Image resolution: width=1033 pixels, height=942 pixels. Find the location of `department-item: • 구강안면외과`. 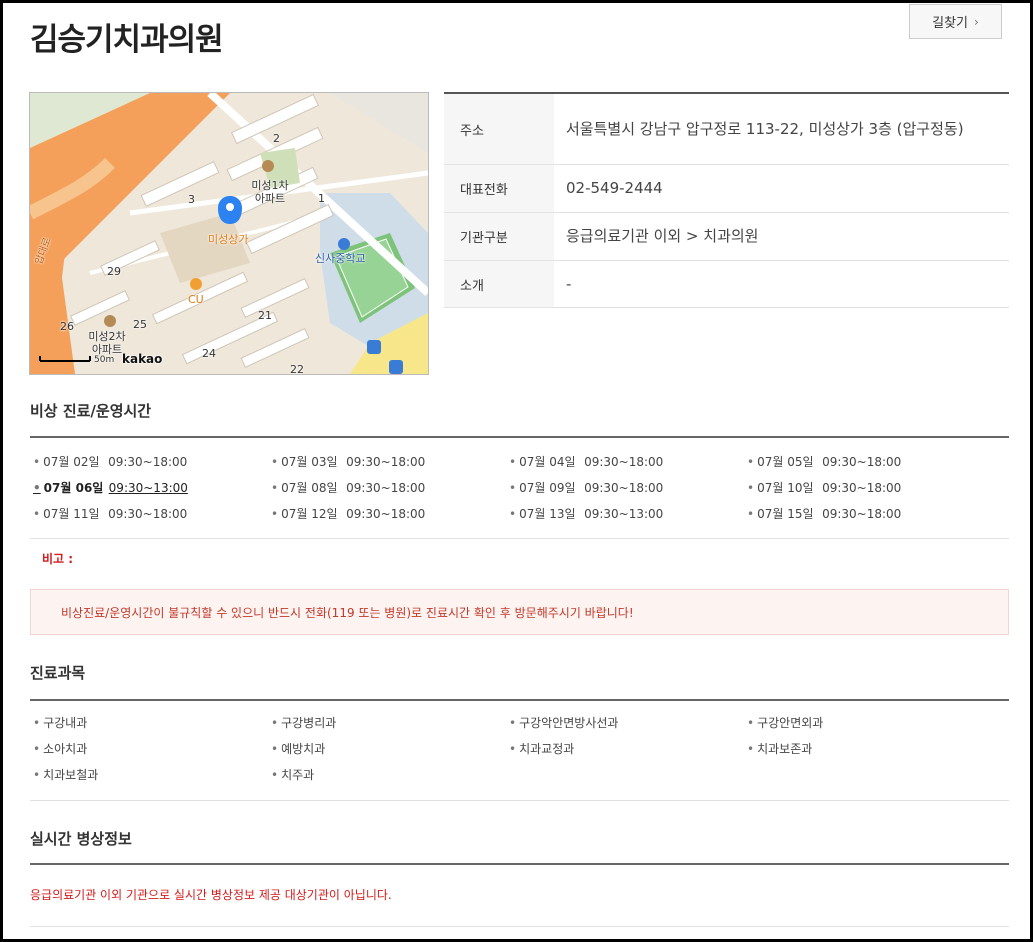

department-item: • 구강안면외과 is located at coordinates (785, 723).